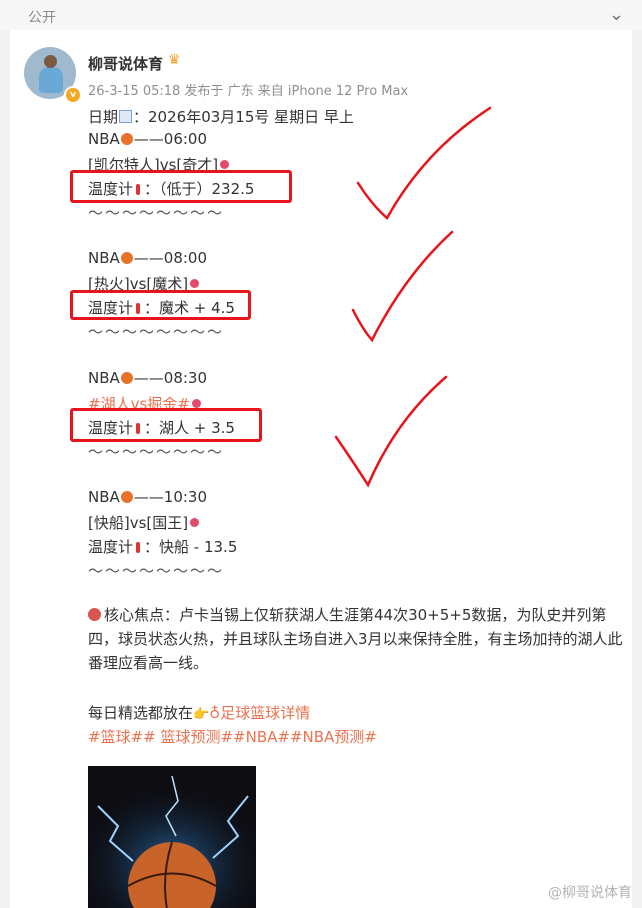 The image size is (642, 908). What do you see at coordinates (172, 837) in the screenshot?
I see `basketball-lightning-image` at bounding box center [172, 837].